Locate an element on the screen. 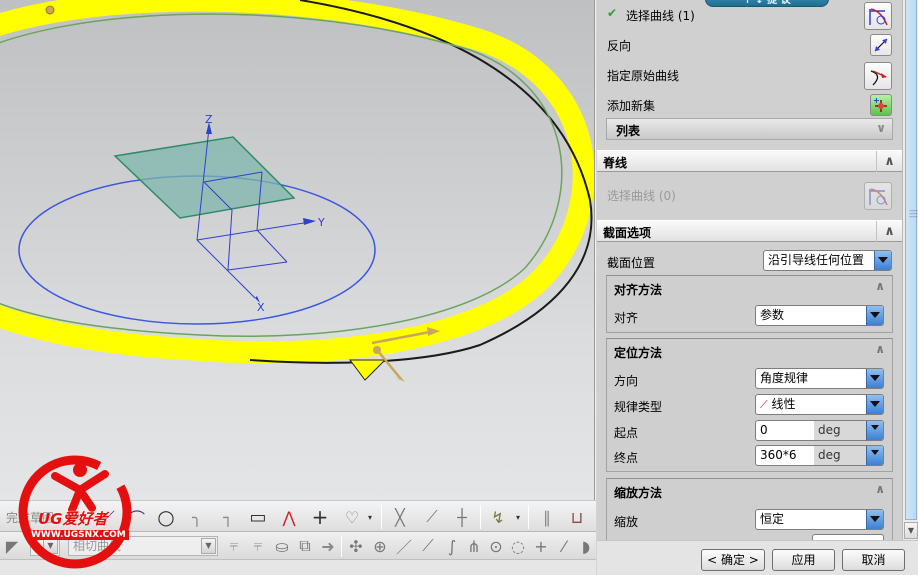 The height and width of the screenshot is (575, 918). viewport-divider is located at coordinates (595, 250).